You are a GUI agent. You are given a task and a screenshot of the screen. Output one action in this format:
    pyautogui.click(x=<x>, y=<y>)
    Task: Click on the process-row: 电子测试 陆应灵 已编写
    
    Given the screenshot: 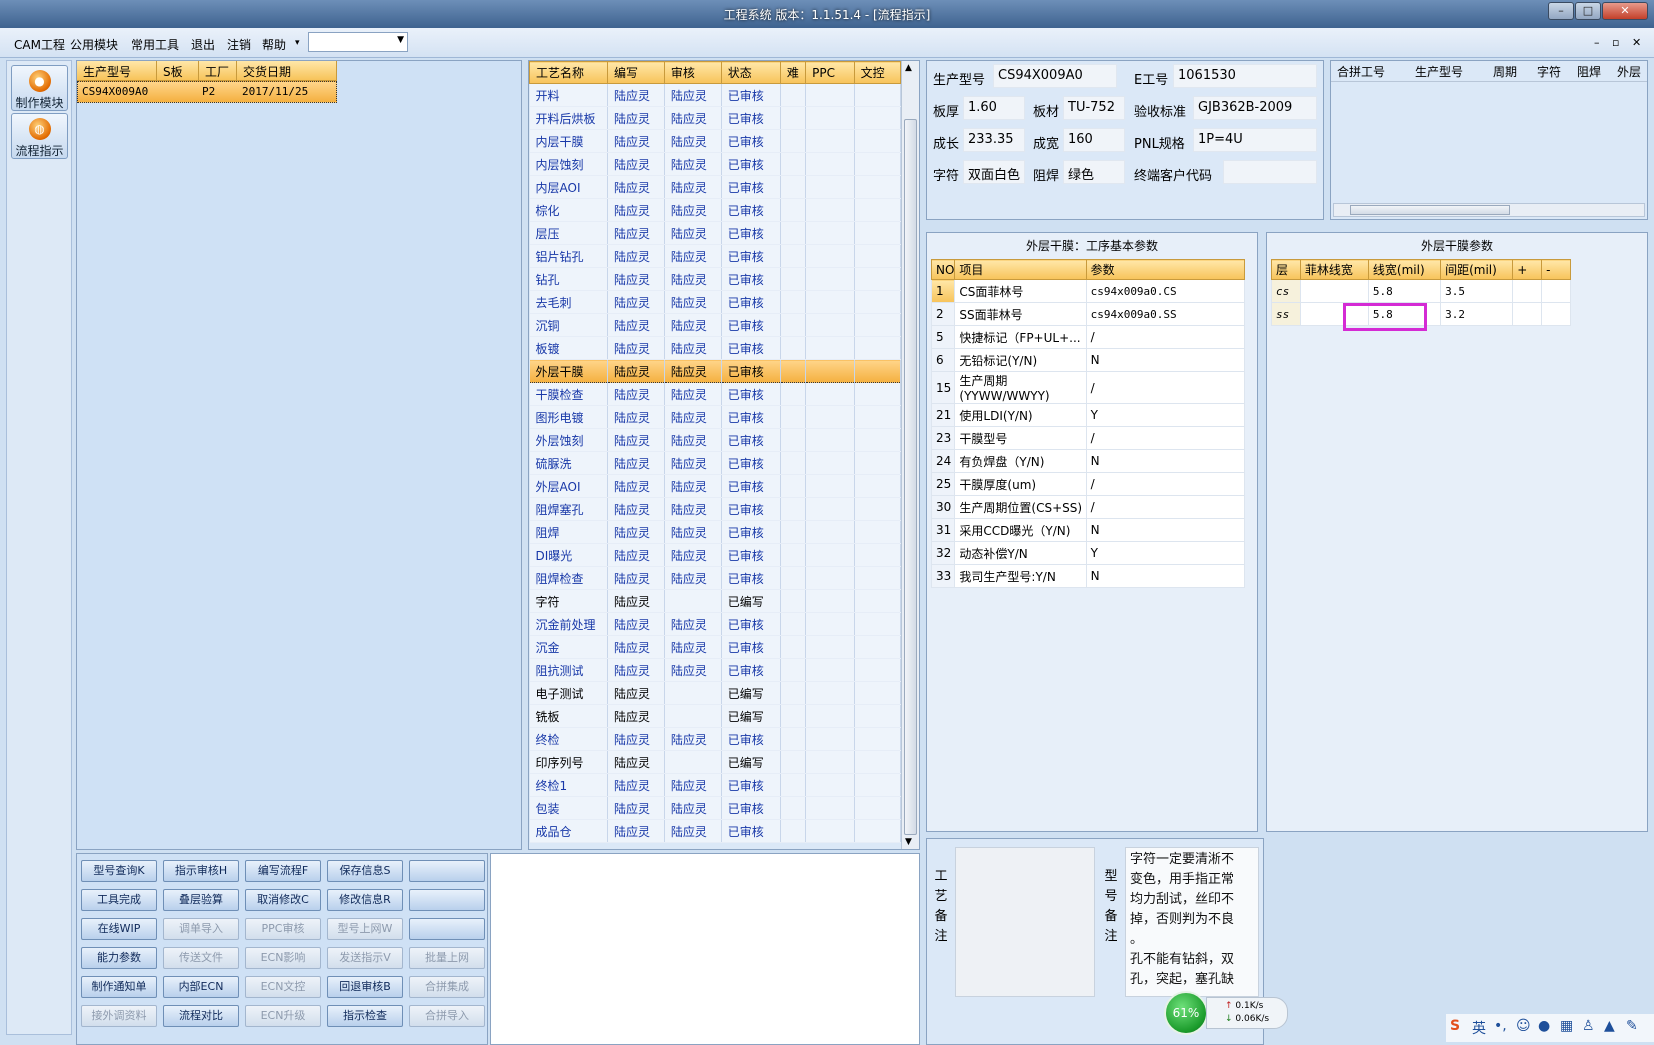 What is the action you would take?
    pyautogui.click(x=715, y=693)
    